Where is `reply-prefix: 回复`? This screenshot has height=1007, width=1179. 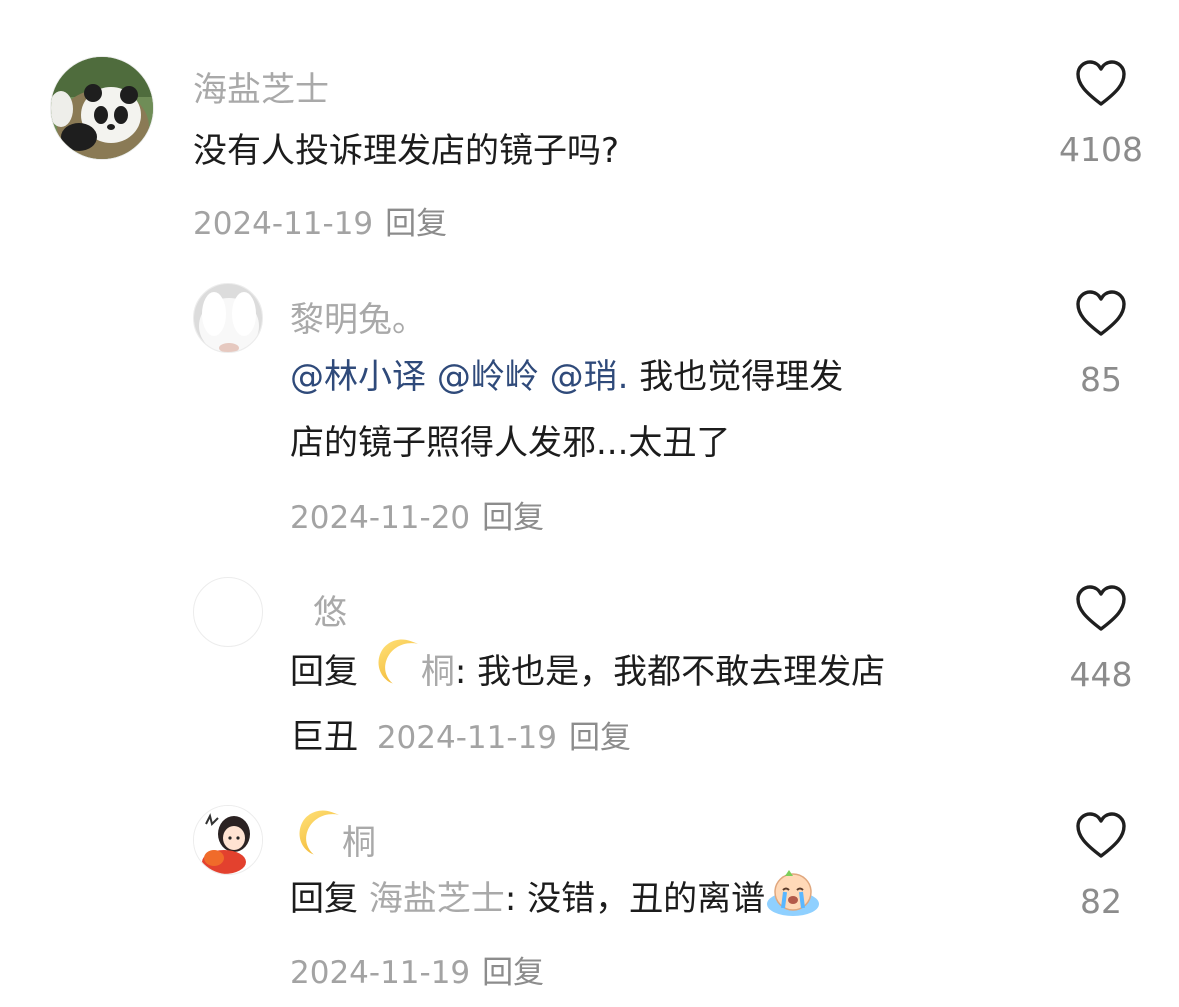
reply-prefix: 回复 is located at coordinates (324, 899).